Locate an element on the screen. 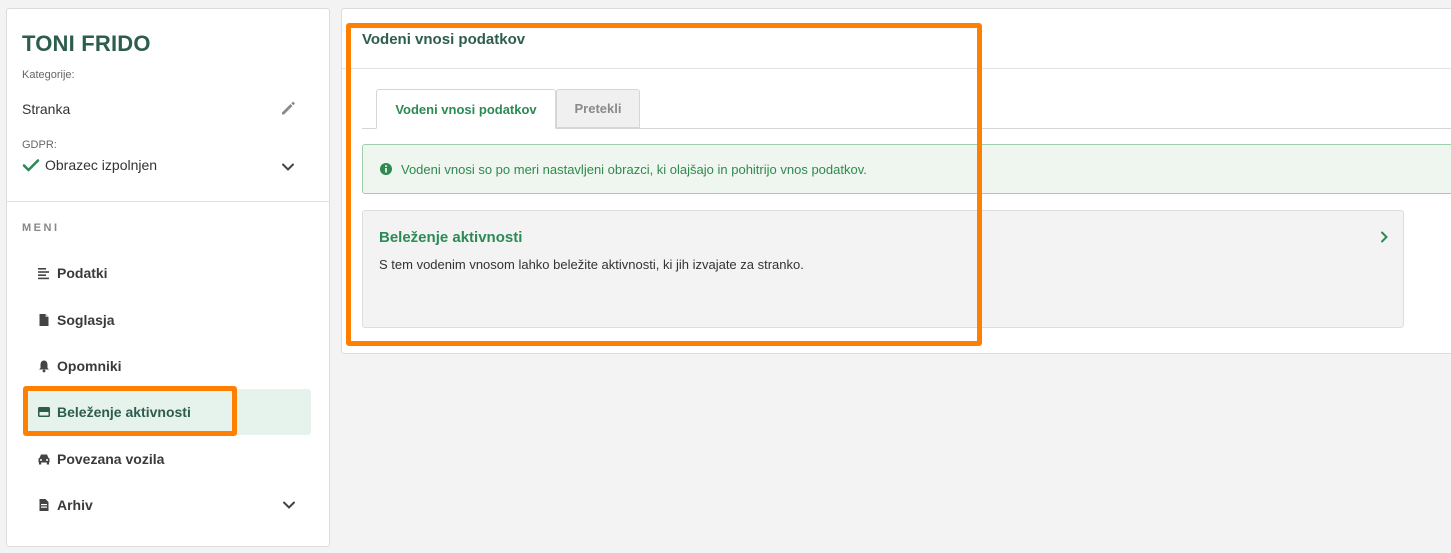  menu-item-belezenje-aktivnosti: Beleženje aktivnosti is located at coordinates (167, 412).